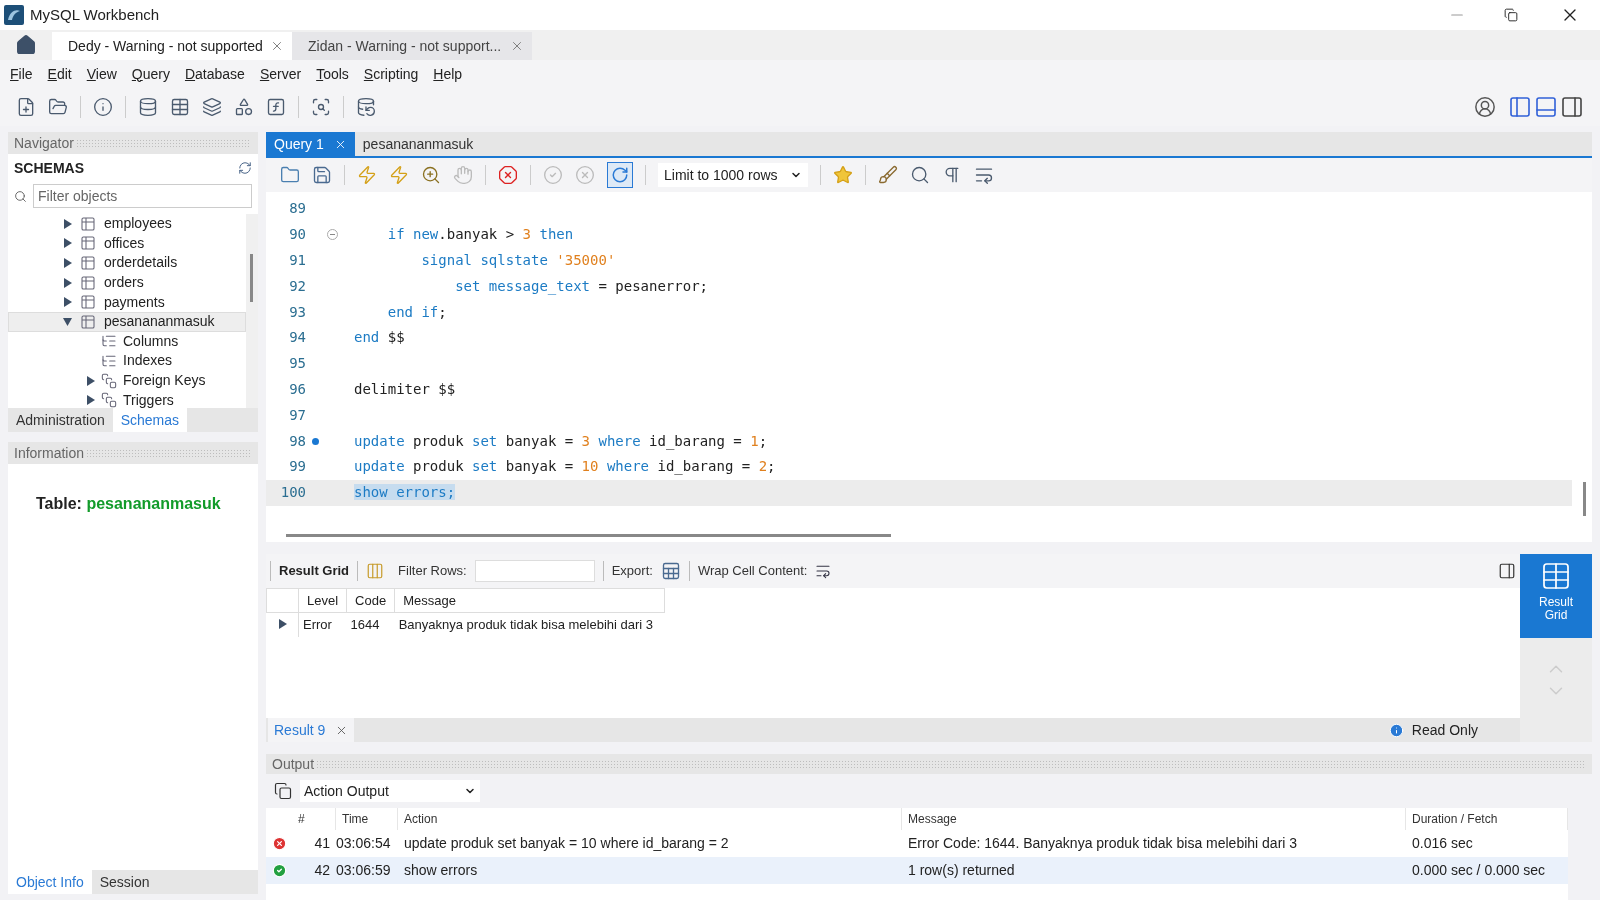  I want to click on column-header: #, so click(301, 819).